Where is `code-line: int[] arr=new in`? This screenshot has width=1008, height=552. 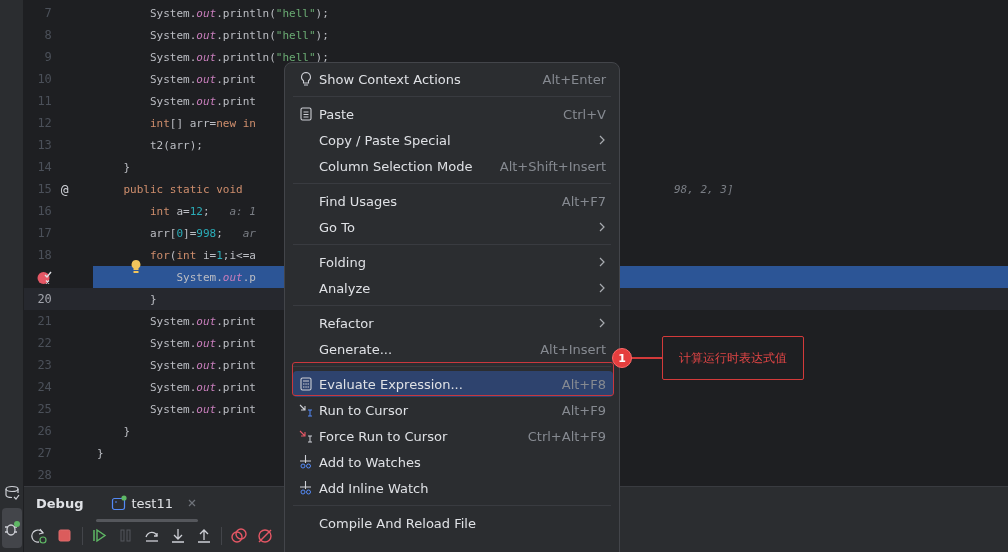
code-line: int[] arr=new in is located at coordinates (202, 123).